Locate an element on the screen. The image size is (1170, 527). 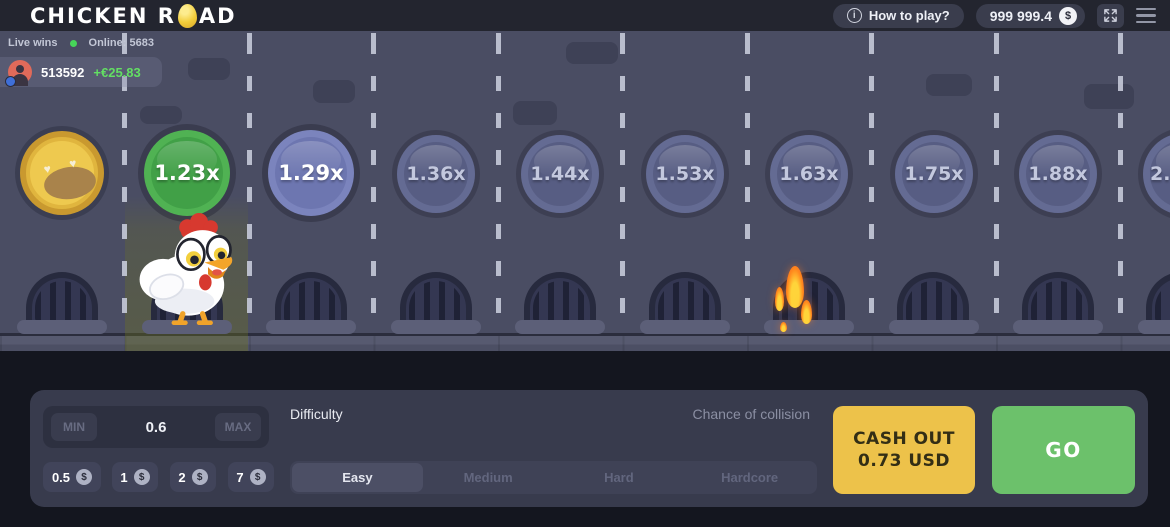
chance-of-collision-label: Chance of collision is located at coordinates (751, 414).